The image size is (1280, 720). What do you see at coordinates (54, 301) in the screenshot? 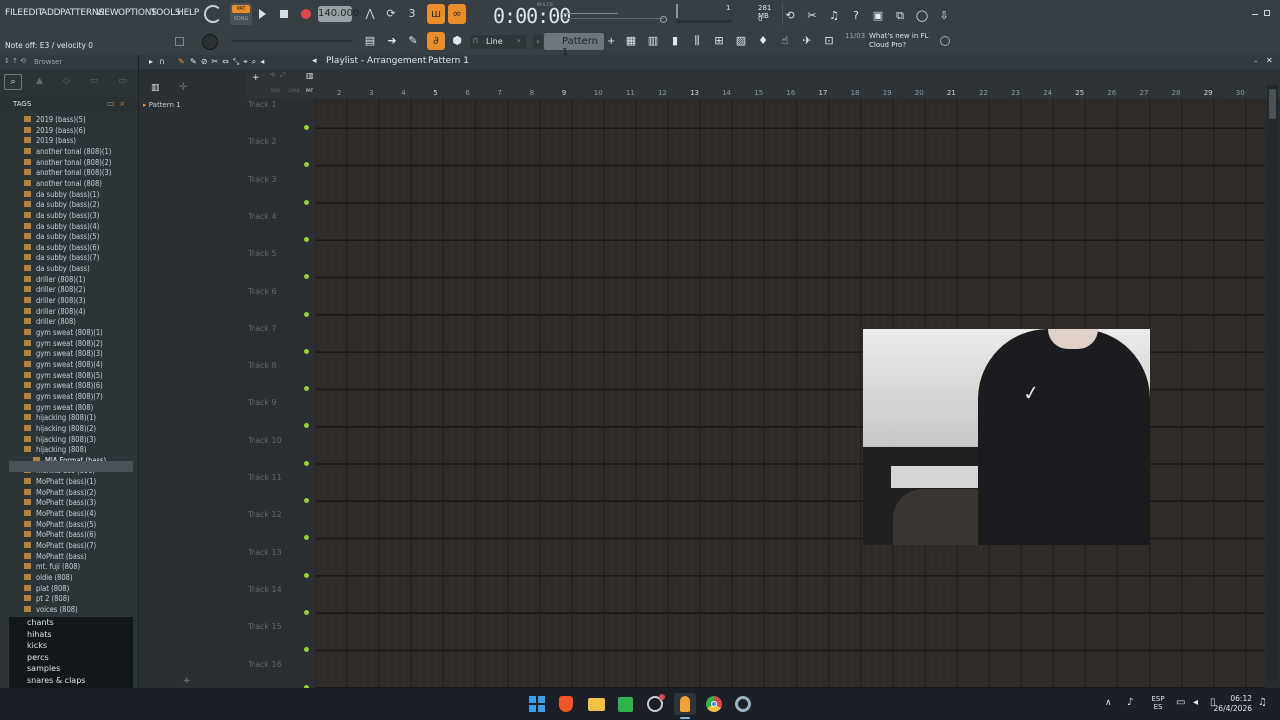
I see `browser-item: driller (808)(3)` at bounding box center [54, 301].